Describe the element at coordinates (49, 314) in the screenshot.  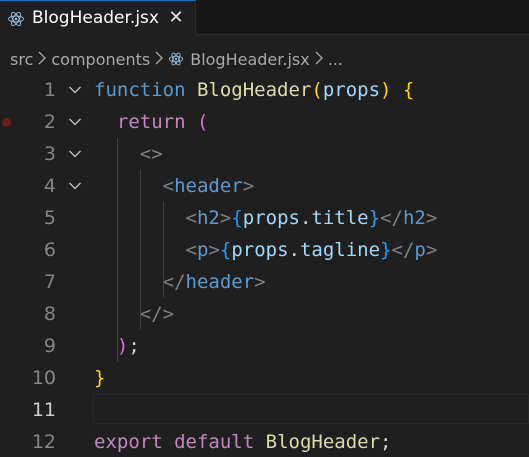
I see `line-number: 8` at that location.